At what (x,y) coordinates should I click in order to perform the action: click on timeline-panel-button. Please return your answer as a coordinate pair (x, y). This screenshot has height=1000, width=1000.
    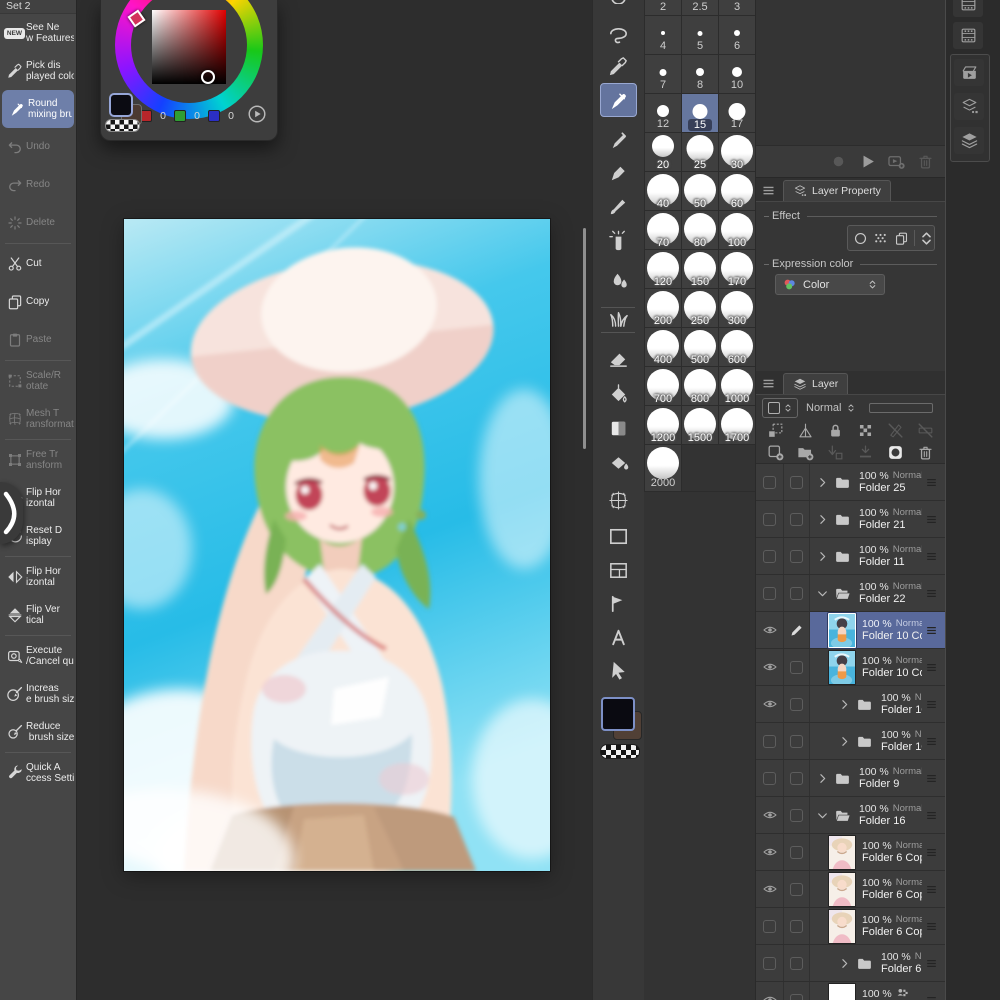
    Looking at the image, I should click on (968, 8).